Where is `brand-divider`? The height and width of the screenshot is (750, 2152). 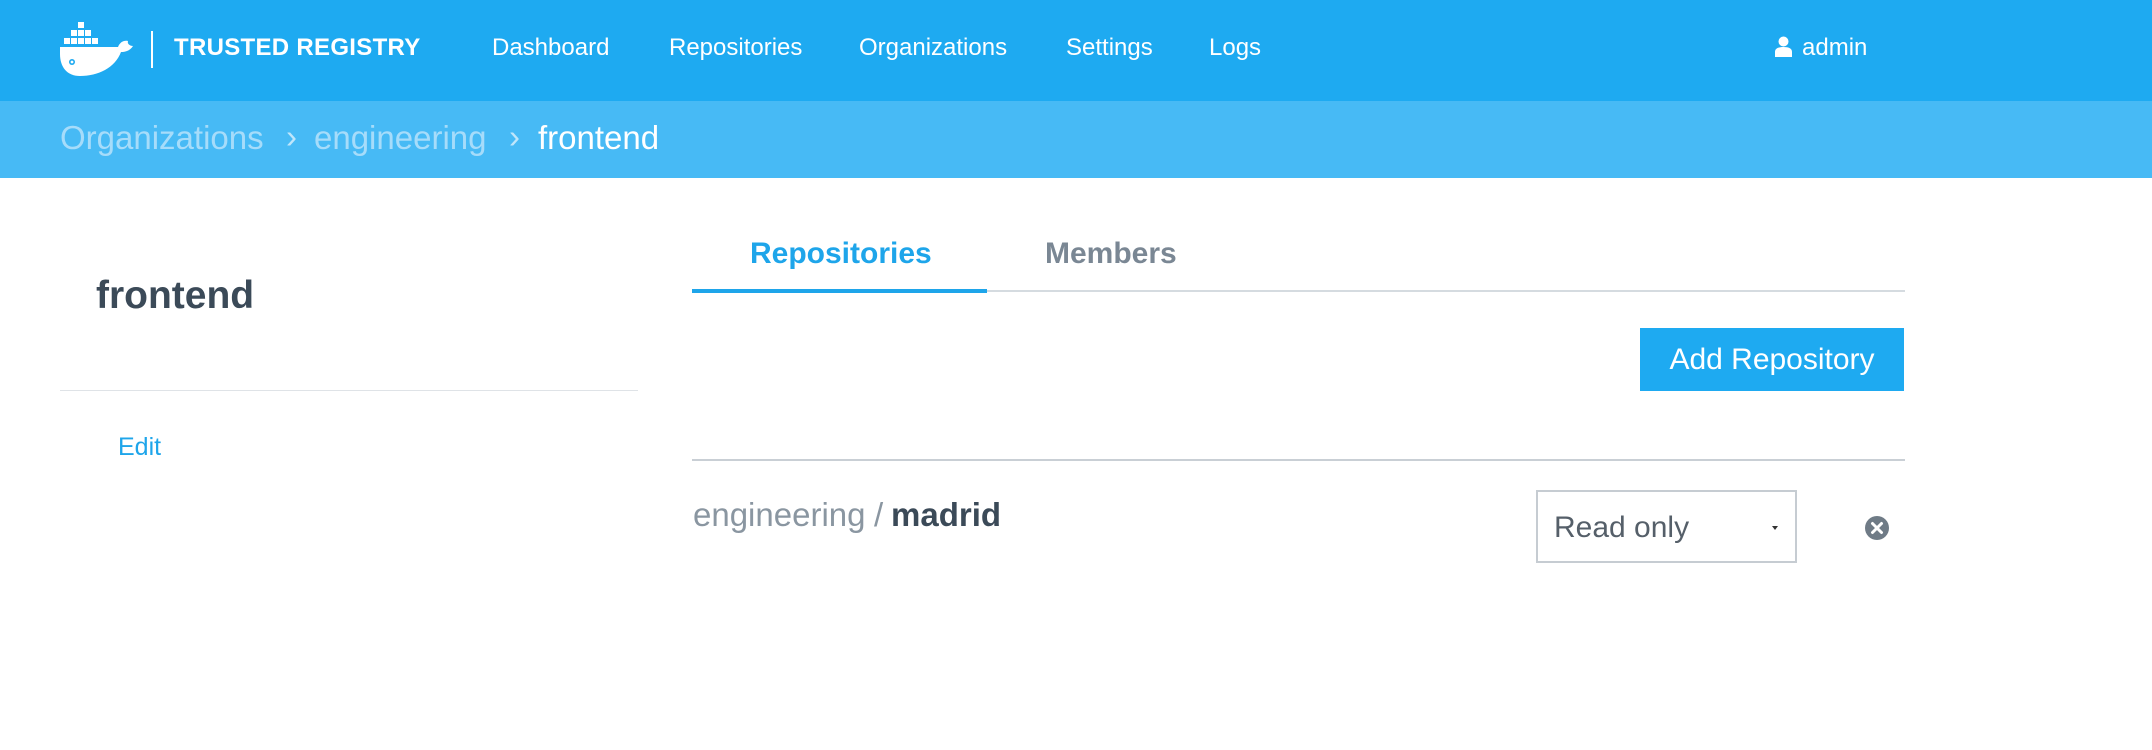
brand-divider is located at coordinates (152, 49).